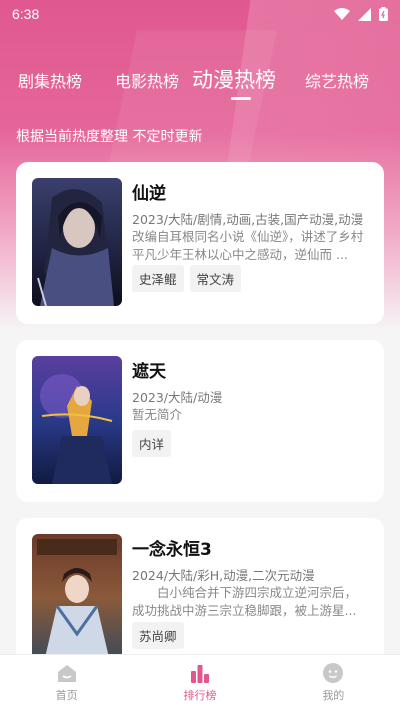  Describe the element at coordinates (66, 683) in the screenshot. I see `nav-home: 首页` at that location.